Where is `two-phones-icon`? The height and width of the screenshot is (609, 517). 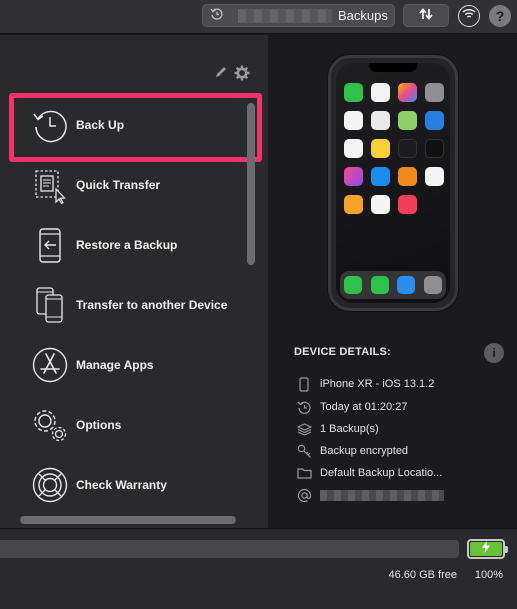
two-phones-icon is located at coordinates (50, 305).